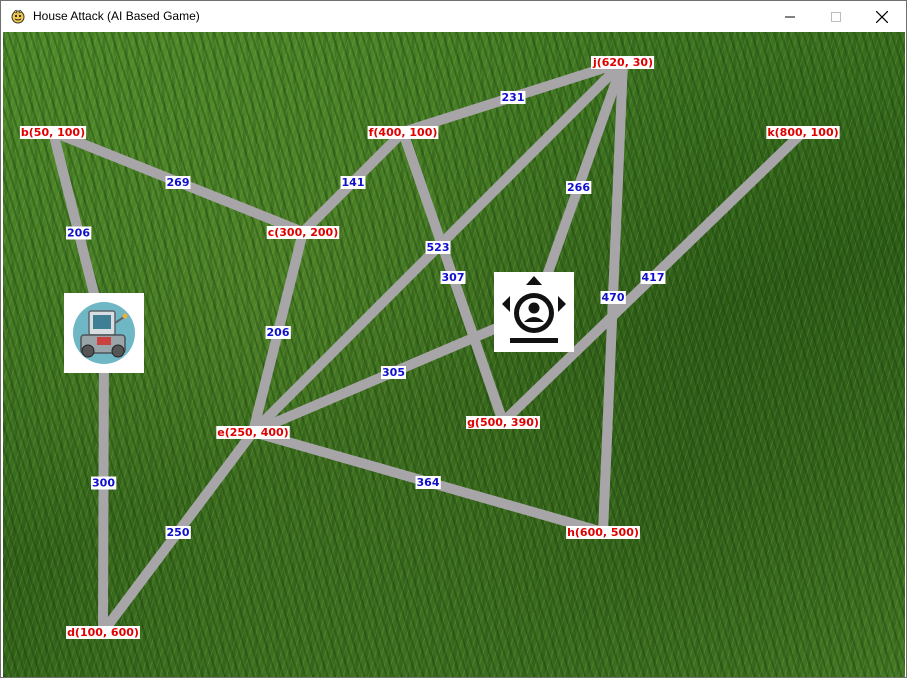 This screenshot has width=907, height=678. I want to click on svg-text: 141, so click(353, 182).